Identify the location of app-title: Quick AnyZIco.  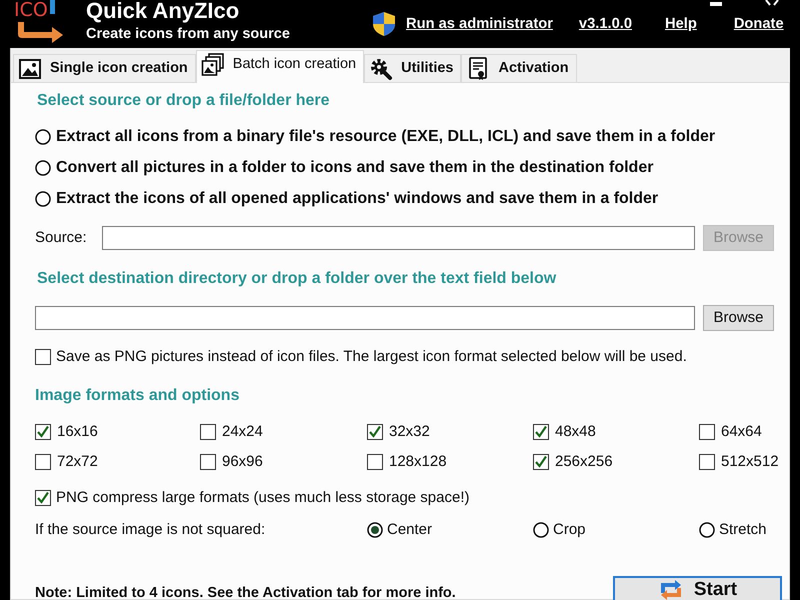
(163, 11).